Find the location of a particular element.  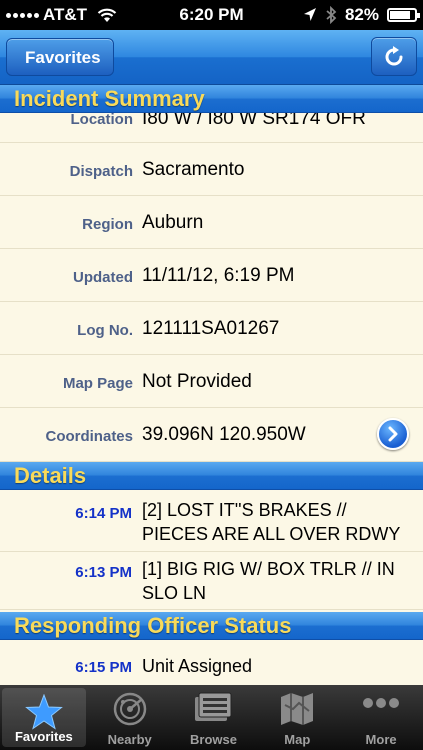

tab-browse: Browse is located at coordinates (214, 717).